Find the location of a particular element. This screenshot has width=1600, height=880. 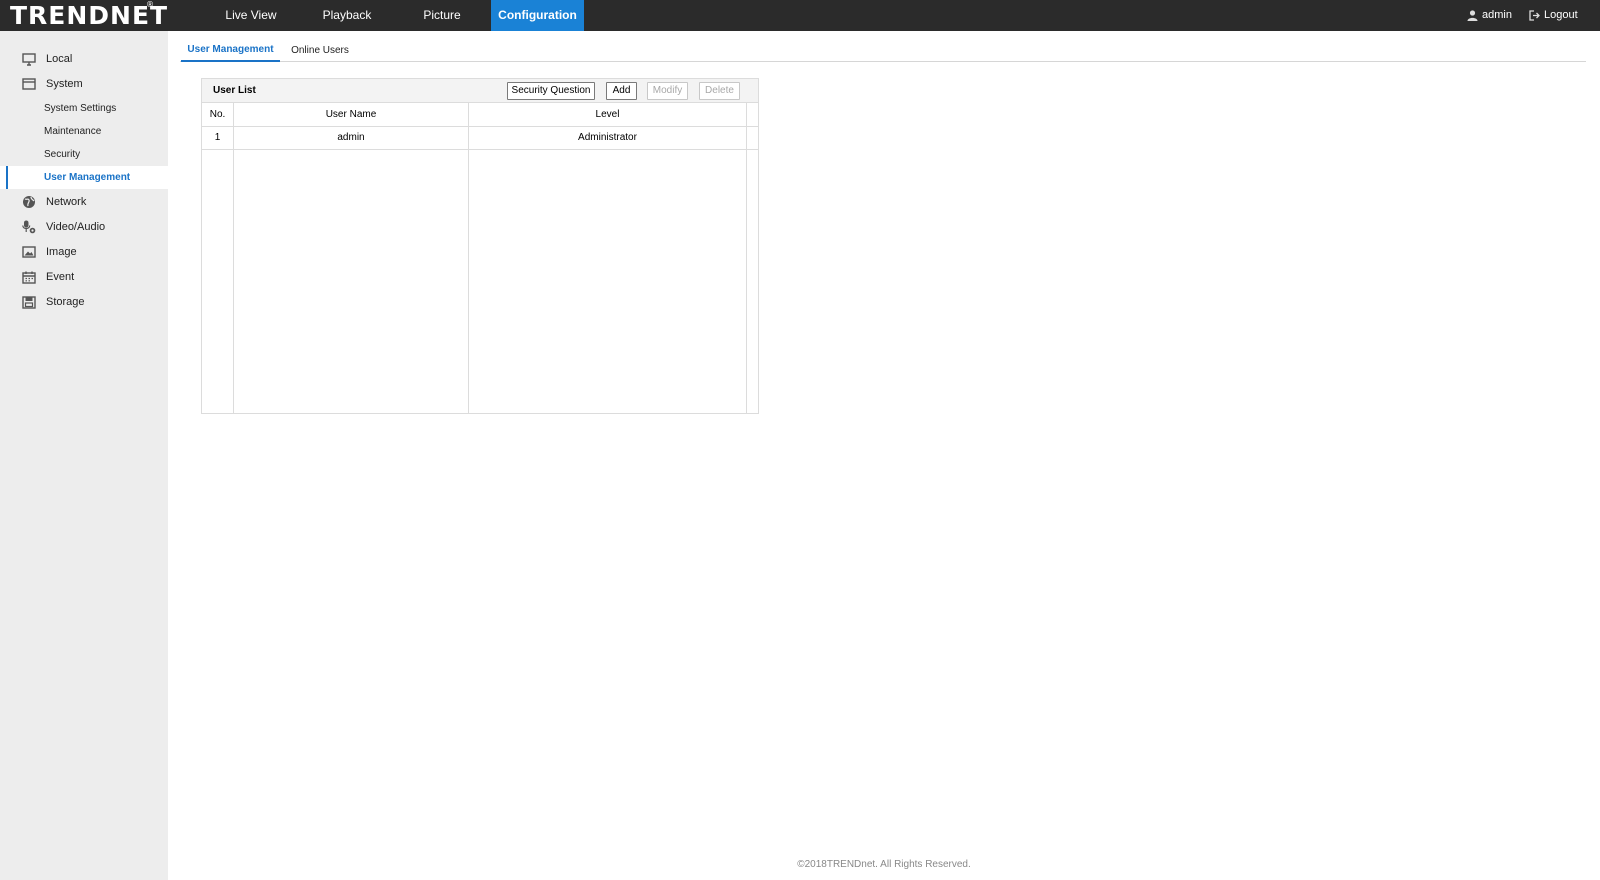

sidebar-sub-maintenance: Maintenance is located at coordinates (84, 131).